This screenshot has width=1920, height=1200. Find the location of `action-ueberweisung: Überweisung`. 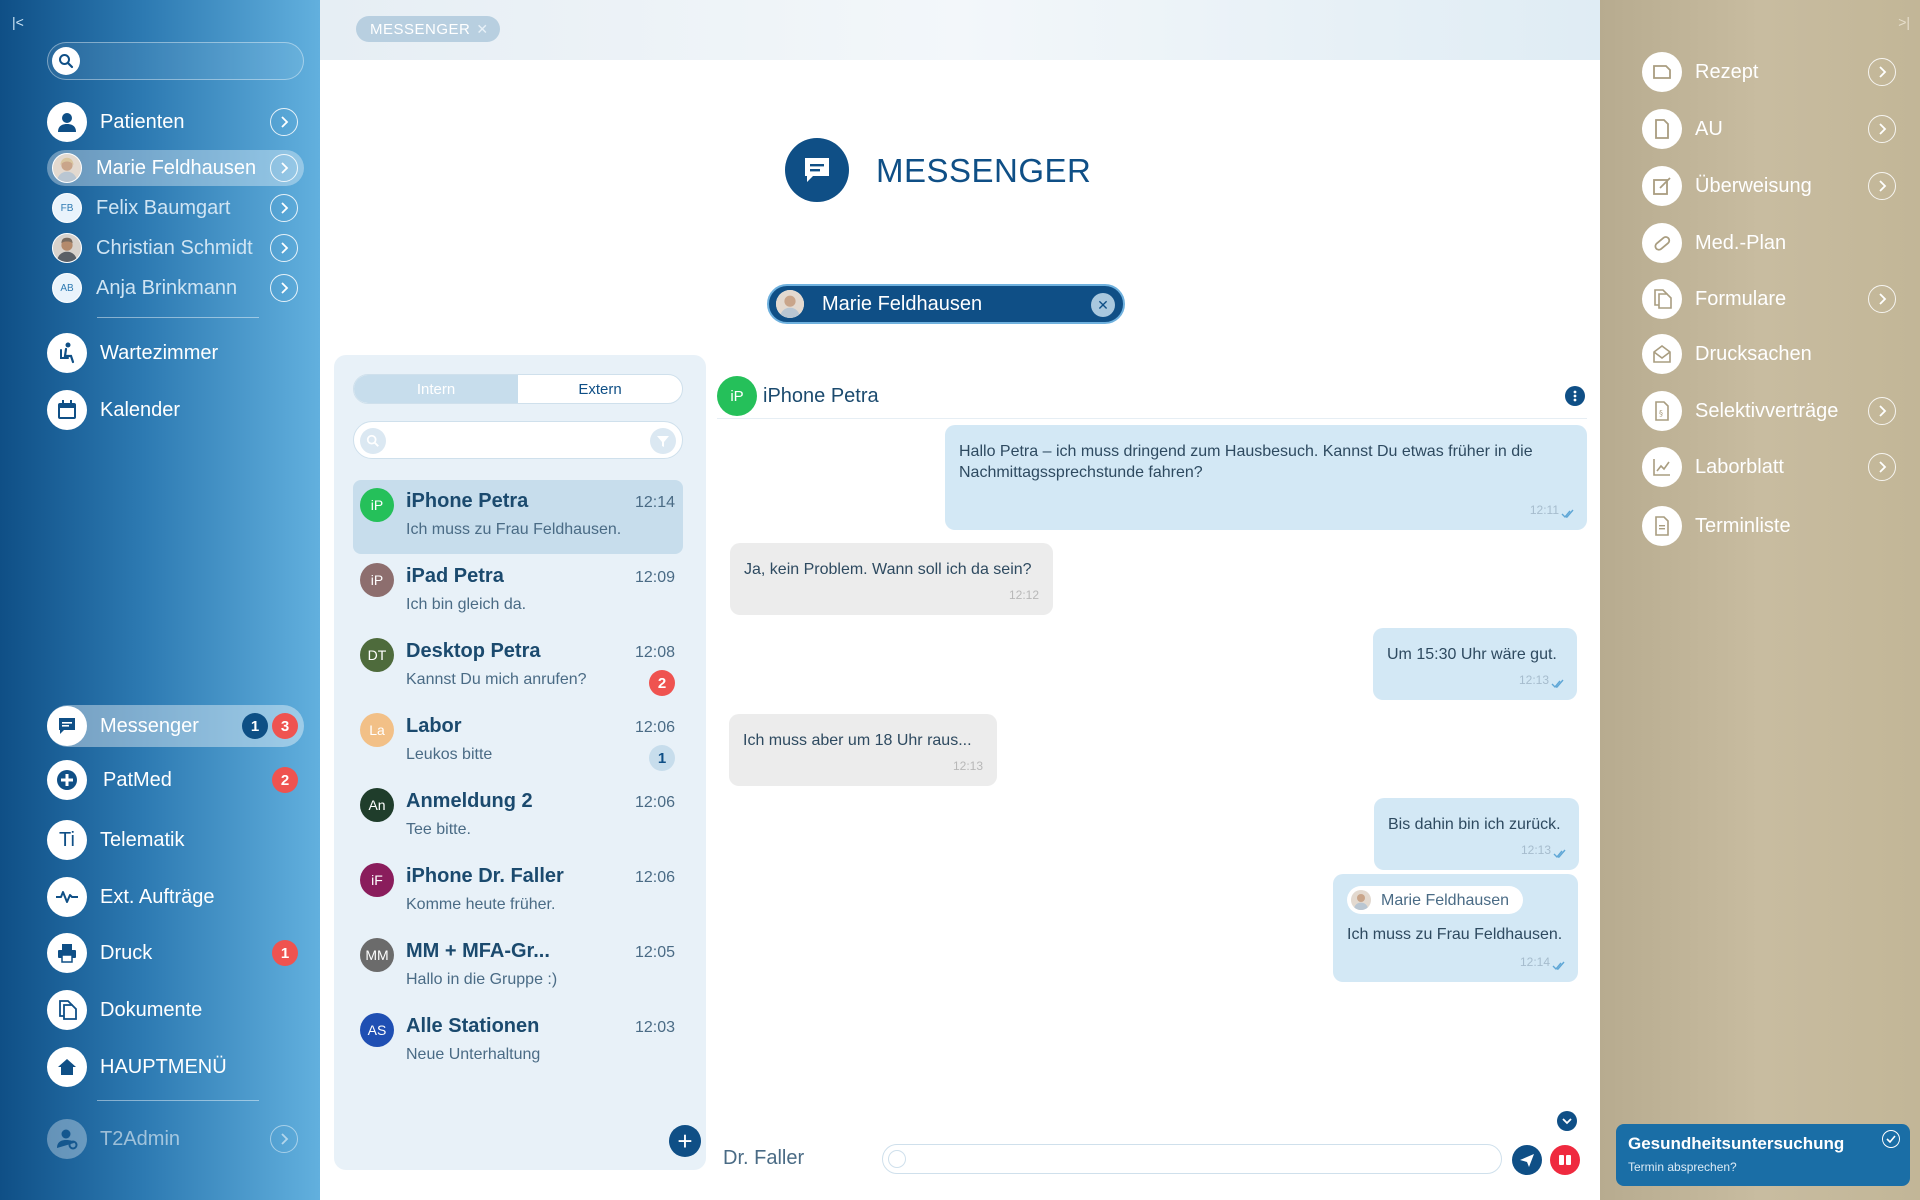

action-ueberweisung: Überweisung is located at coordinates (1772, 186).